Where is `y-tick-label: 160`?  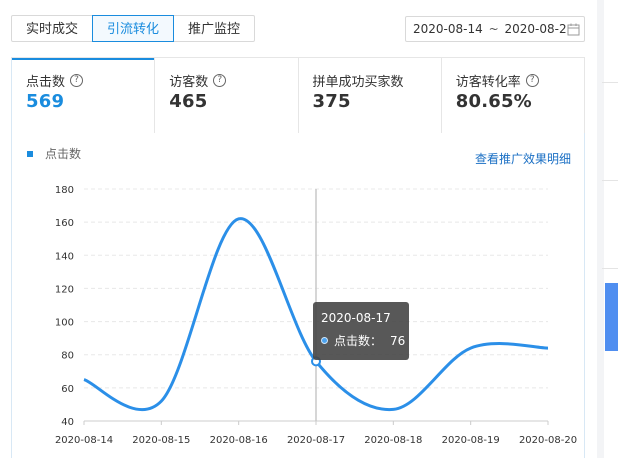 y-tick-label: 160 is located at coordinates (64, 223).